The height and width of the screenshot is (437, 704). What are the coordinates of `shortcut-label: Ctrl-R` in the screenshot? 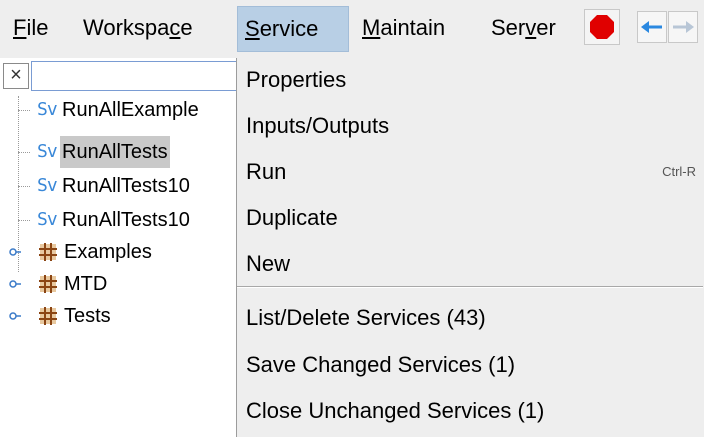 It's located at (679, 171).